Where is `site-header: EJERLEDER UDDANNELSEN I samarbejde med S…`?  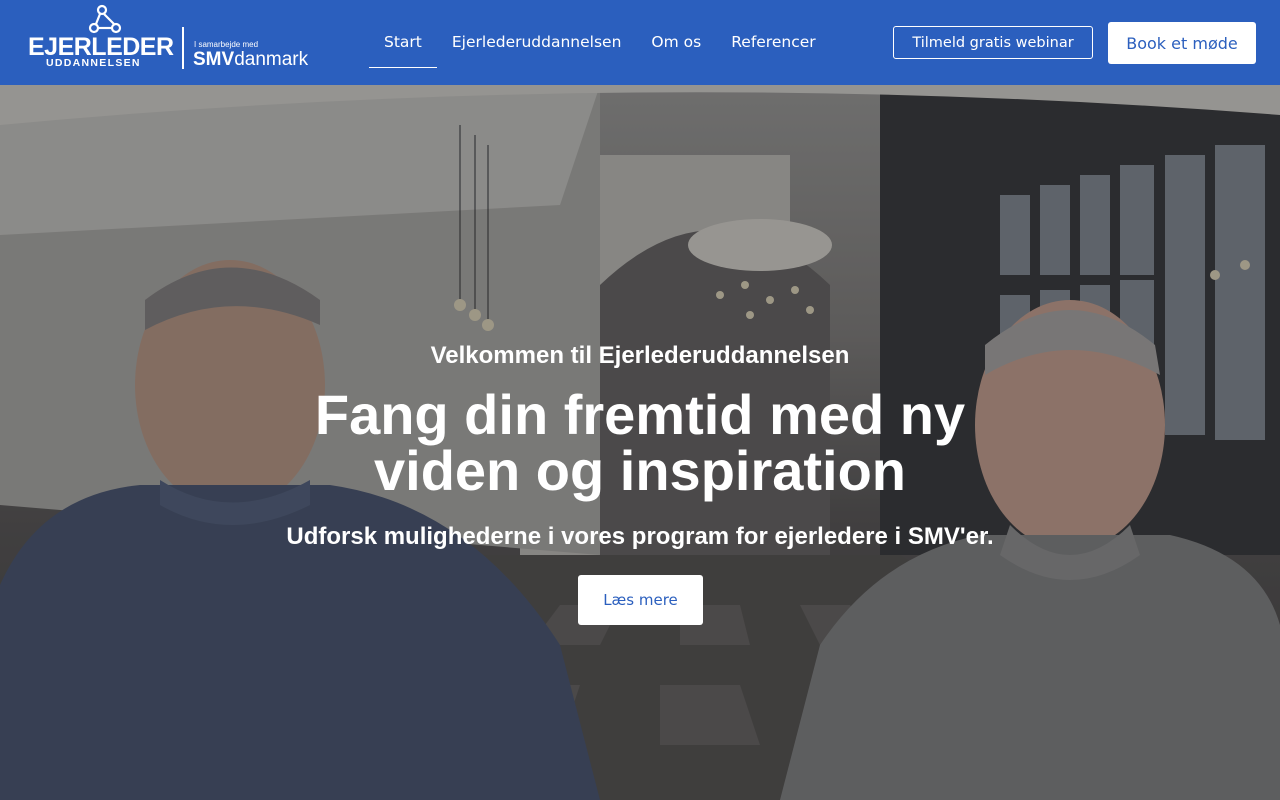 site-header: EJERLEDER UDDANNELSEN I samarbejde med S… is located at coordinates (640, 42).